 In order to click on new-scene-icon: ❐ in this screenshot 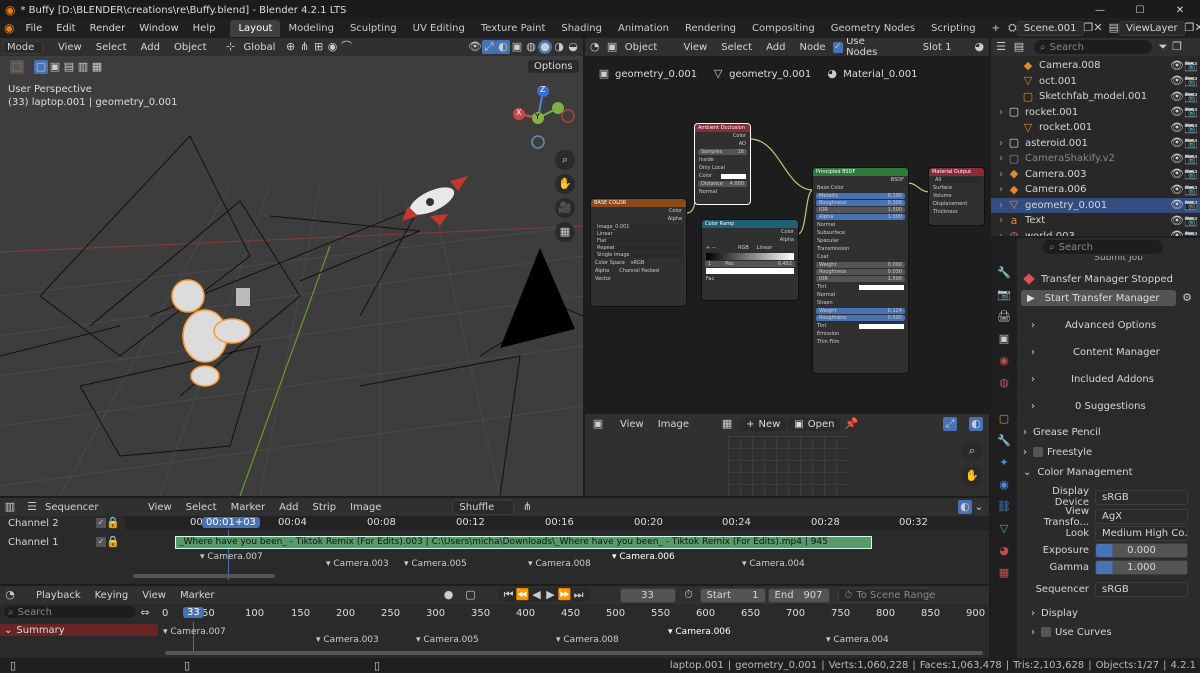, I will do `click(1089, 28)`.